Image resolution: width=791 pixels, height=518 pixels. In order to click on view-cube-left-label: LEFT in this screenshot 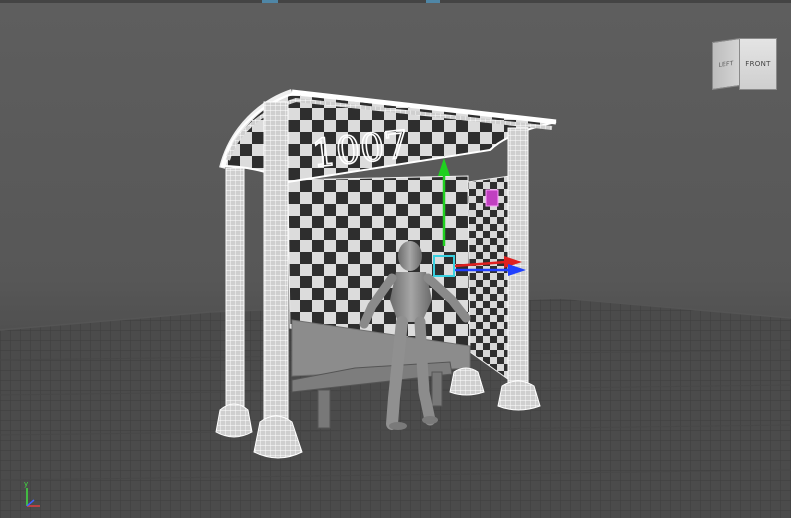, I will do `click(726, 64)`.